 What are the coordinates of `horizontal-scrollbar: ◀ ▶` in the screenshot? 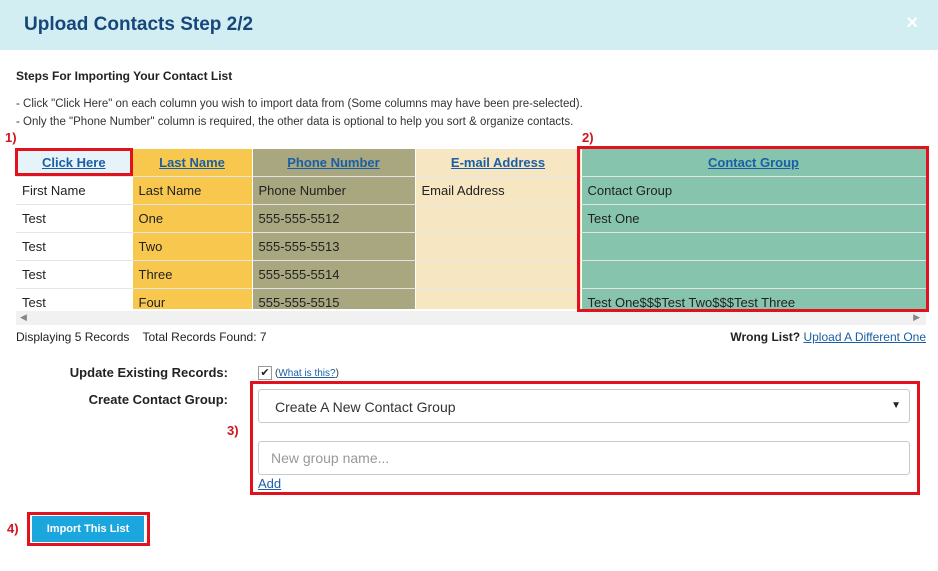 It's located at (471, 318).